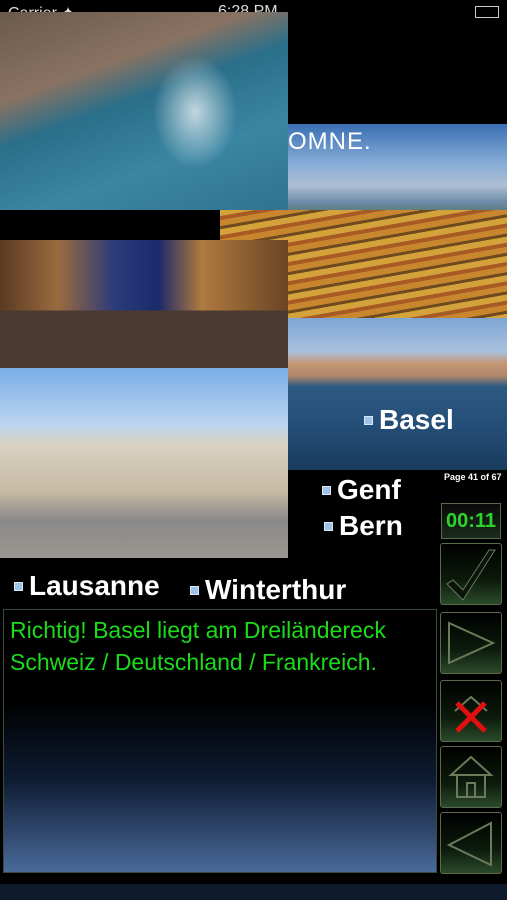 Image resolution: width=507 pixels, height=900 pixels. Describe the element at coordinates (473, 477) in the screenshot. I see `page-indicator: Page 41 of 67` at that location.